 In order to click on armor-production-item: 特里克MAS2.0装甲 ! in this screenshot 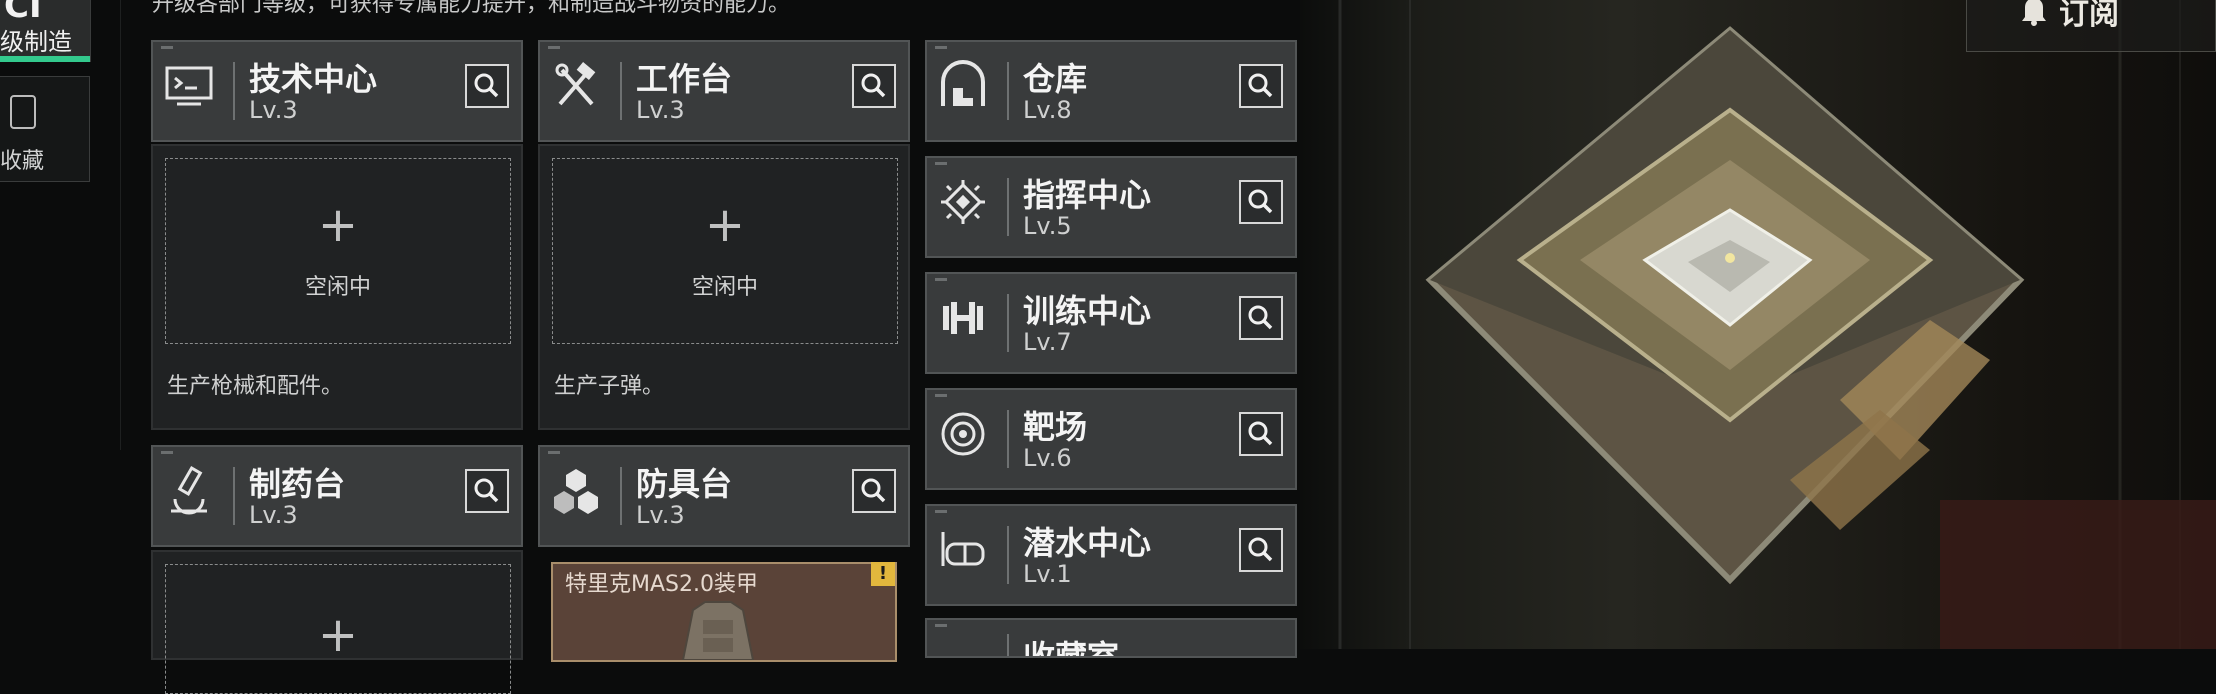, I will do `click(724, 612)`.